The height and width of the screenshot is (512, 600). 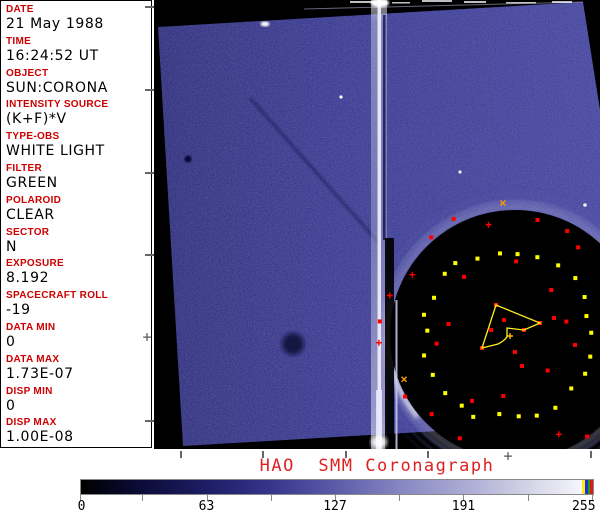 I want to click on metadata-field: DATE 21 May 1988, so click(x=76, y=17).